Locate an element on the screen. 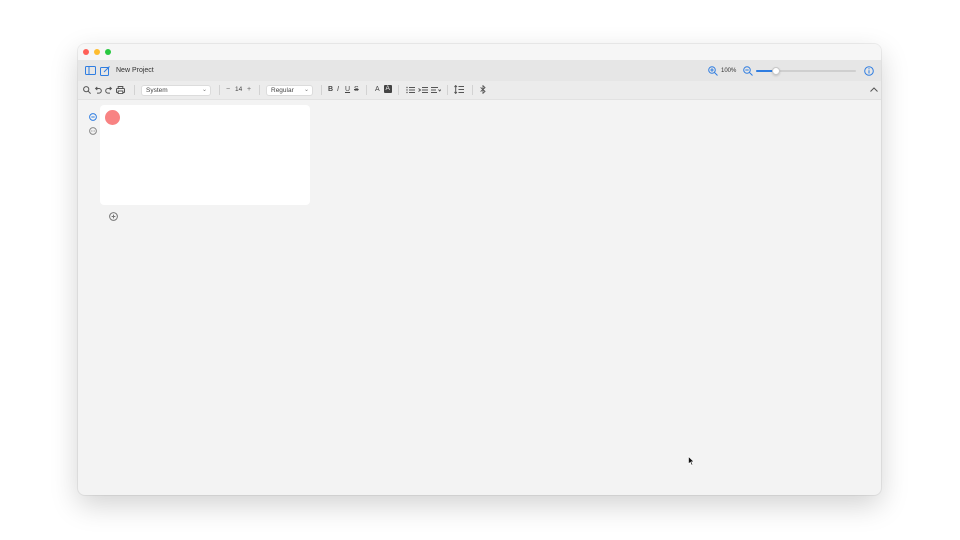 Image resolution: width=960 pixels, height=540 pixels. zoom-slider is located at coordinates (806, 71).